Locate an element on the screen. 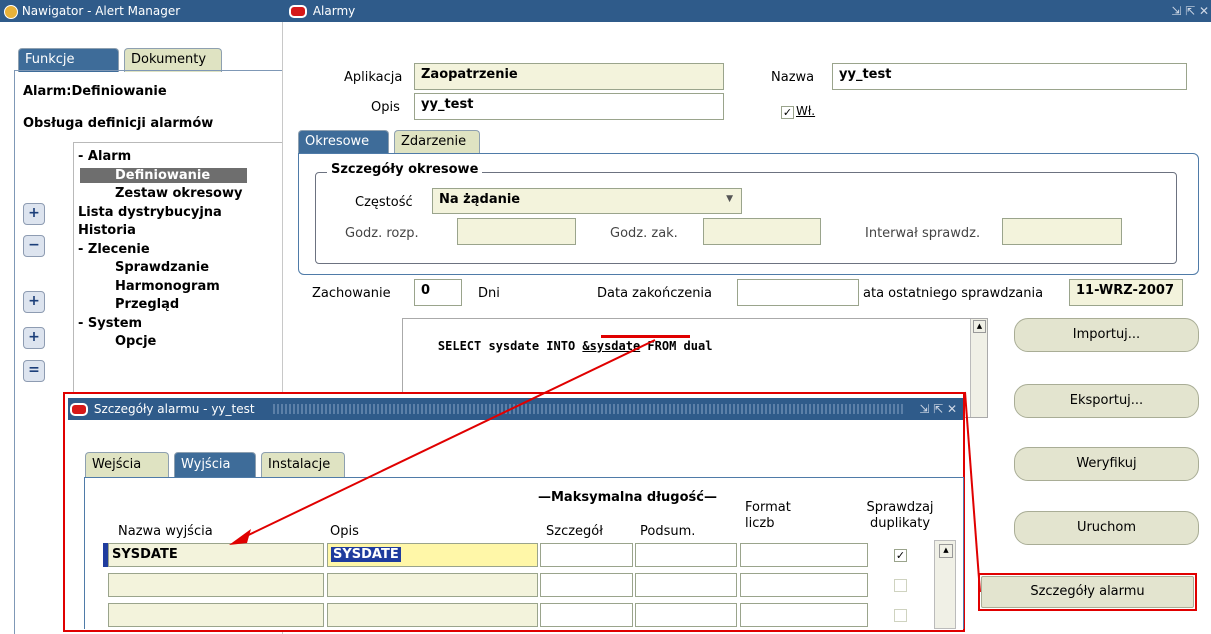  tree-item: - Zlecenie is located at coordinates (114, 249).